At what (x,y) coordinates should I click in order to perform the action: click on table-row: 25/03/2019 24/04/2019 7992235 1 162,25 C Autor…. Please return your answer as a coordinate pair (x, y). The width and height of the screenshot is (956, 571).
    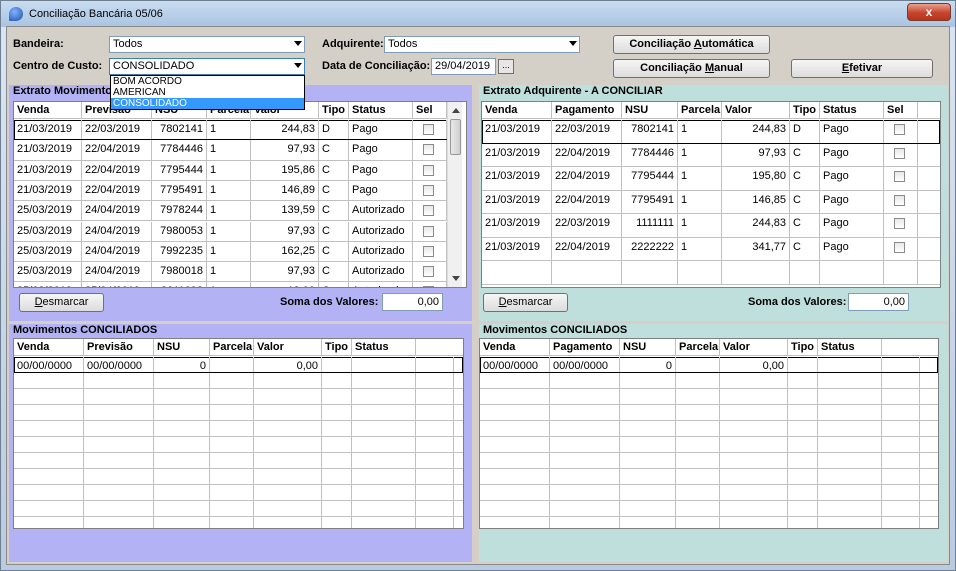
    Looking at the image, I should click on (230, 252).